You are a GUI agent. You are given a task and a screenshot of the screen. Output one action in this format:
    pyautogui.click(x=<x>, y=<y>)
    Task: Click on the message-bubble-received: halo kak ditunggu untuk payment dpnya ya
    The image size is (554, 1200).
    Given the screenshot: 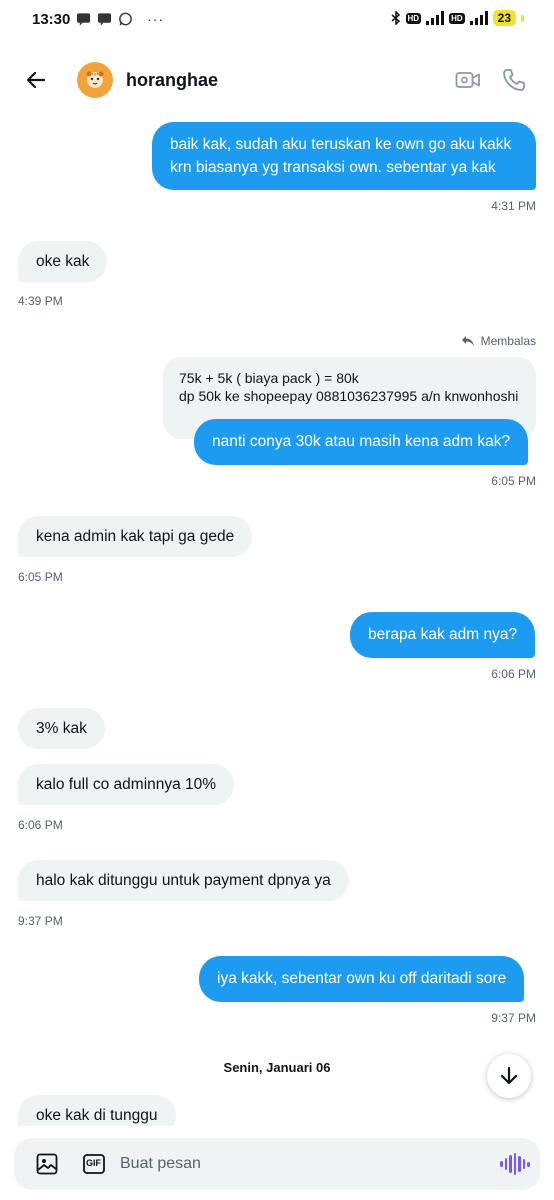 What is the action you would take?
    pyautogui.click(x=183, y=880)
    